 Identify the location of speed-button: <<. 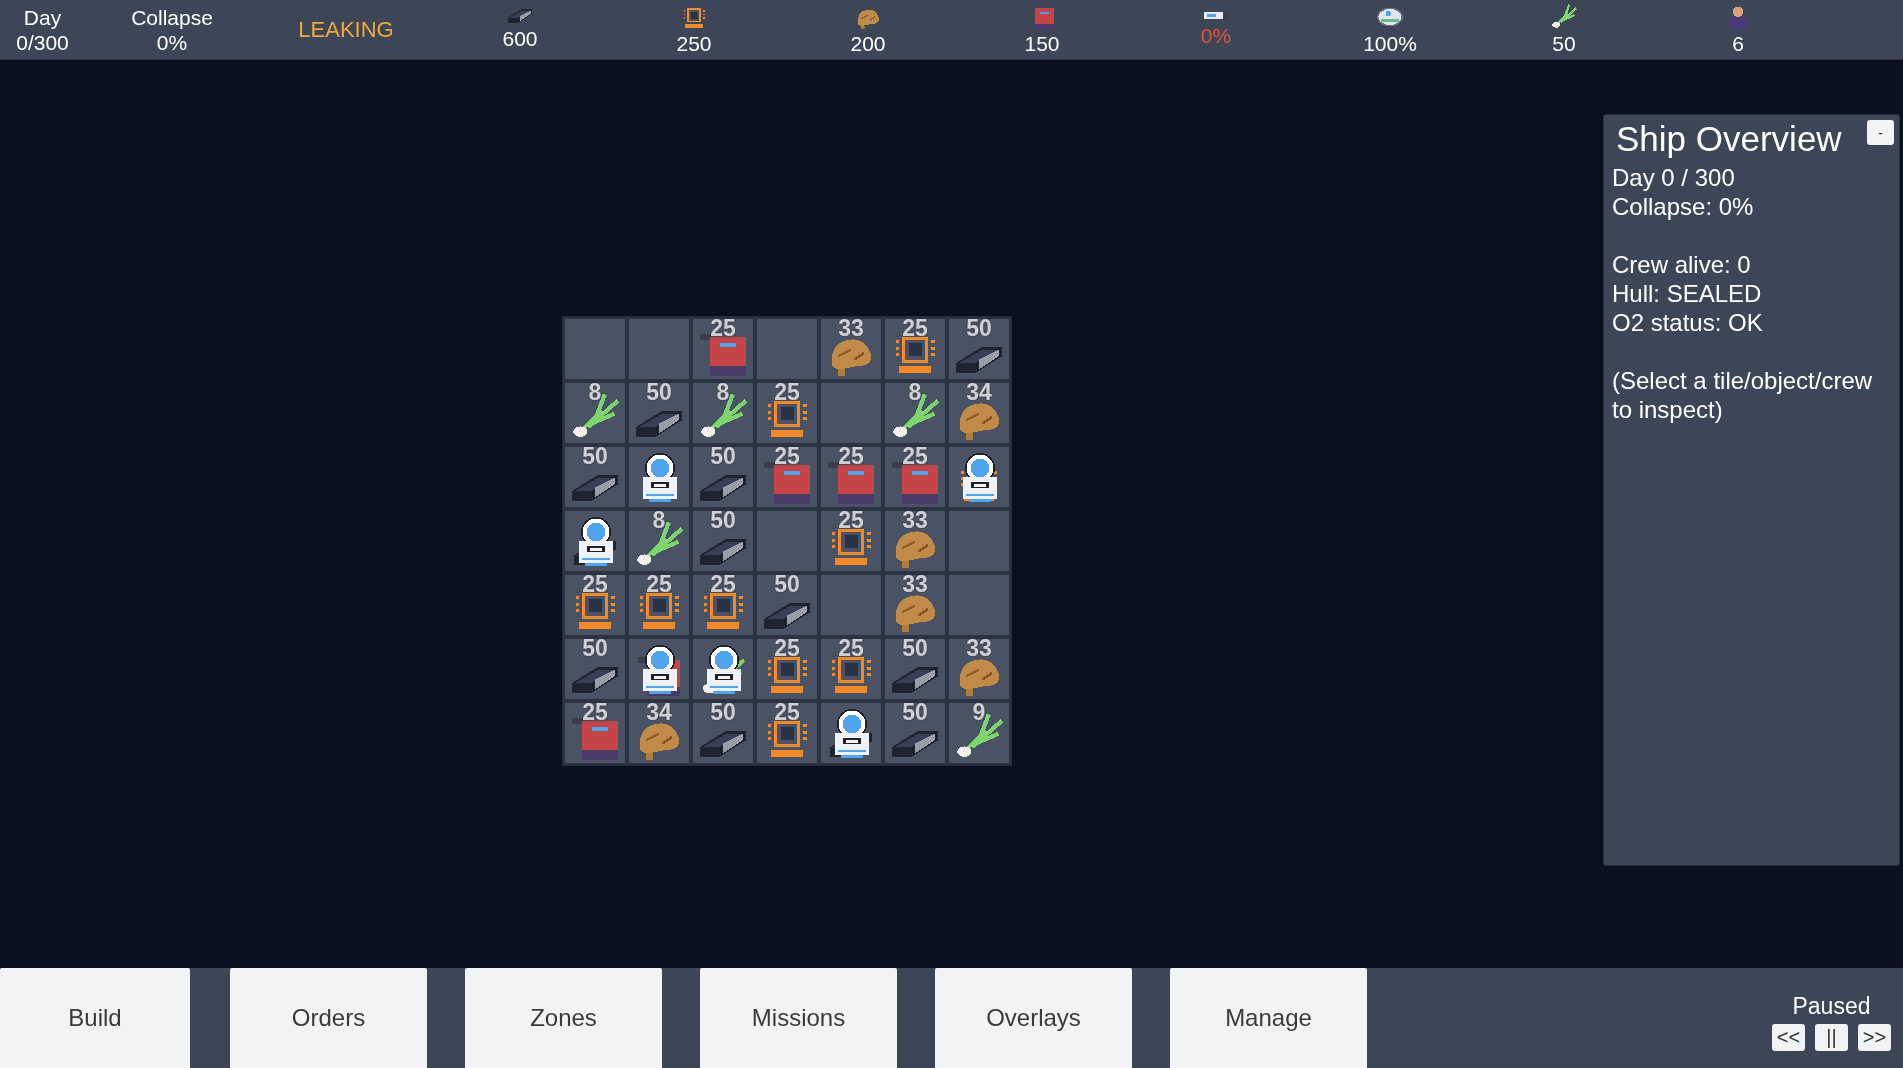
(1788, 1037).